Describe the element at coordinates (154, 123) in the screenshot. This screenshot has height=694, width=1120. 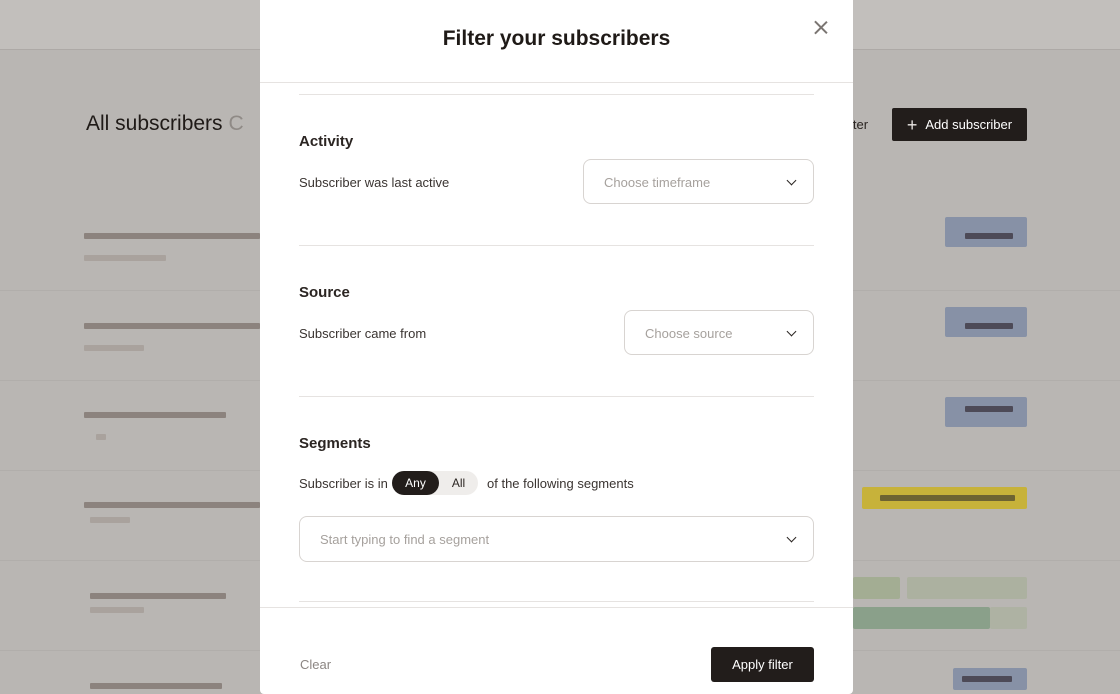
I see `page-title-text: All subscribers` at that location.